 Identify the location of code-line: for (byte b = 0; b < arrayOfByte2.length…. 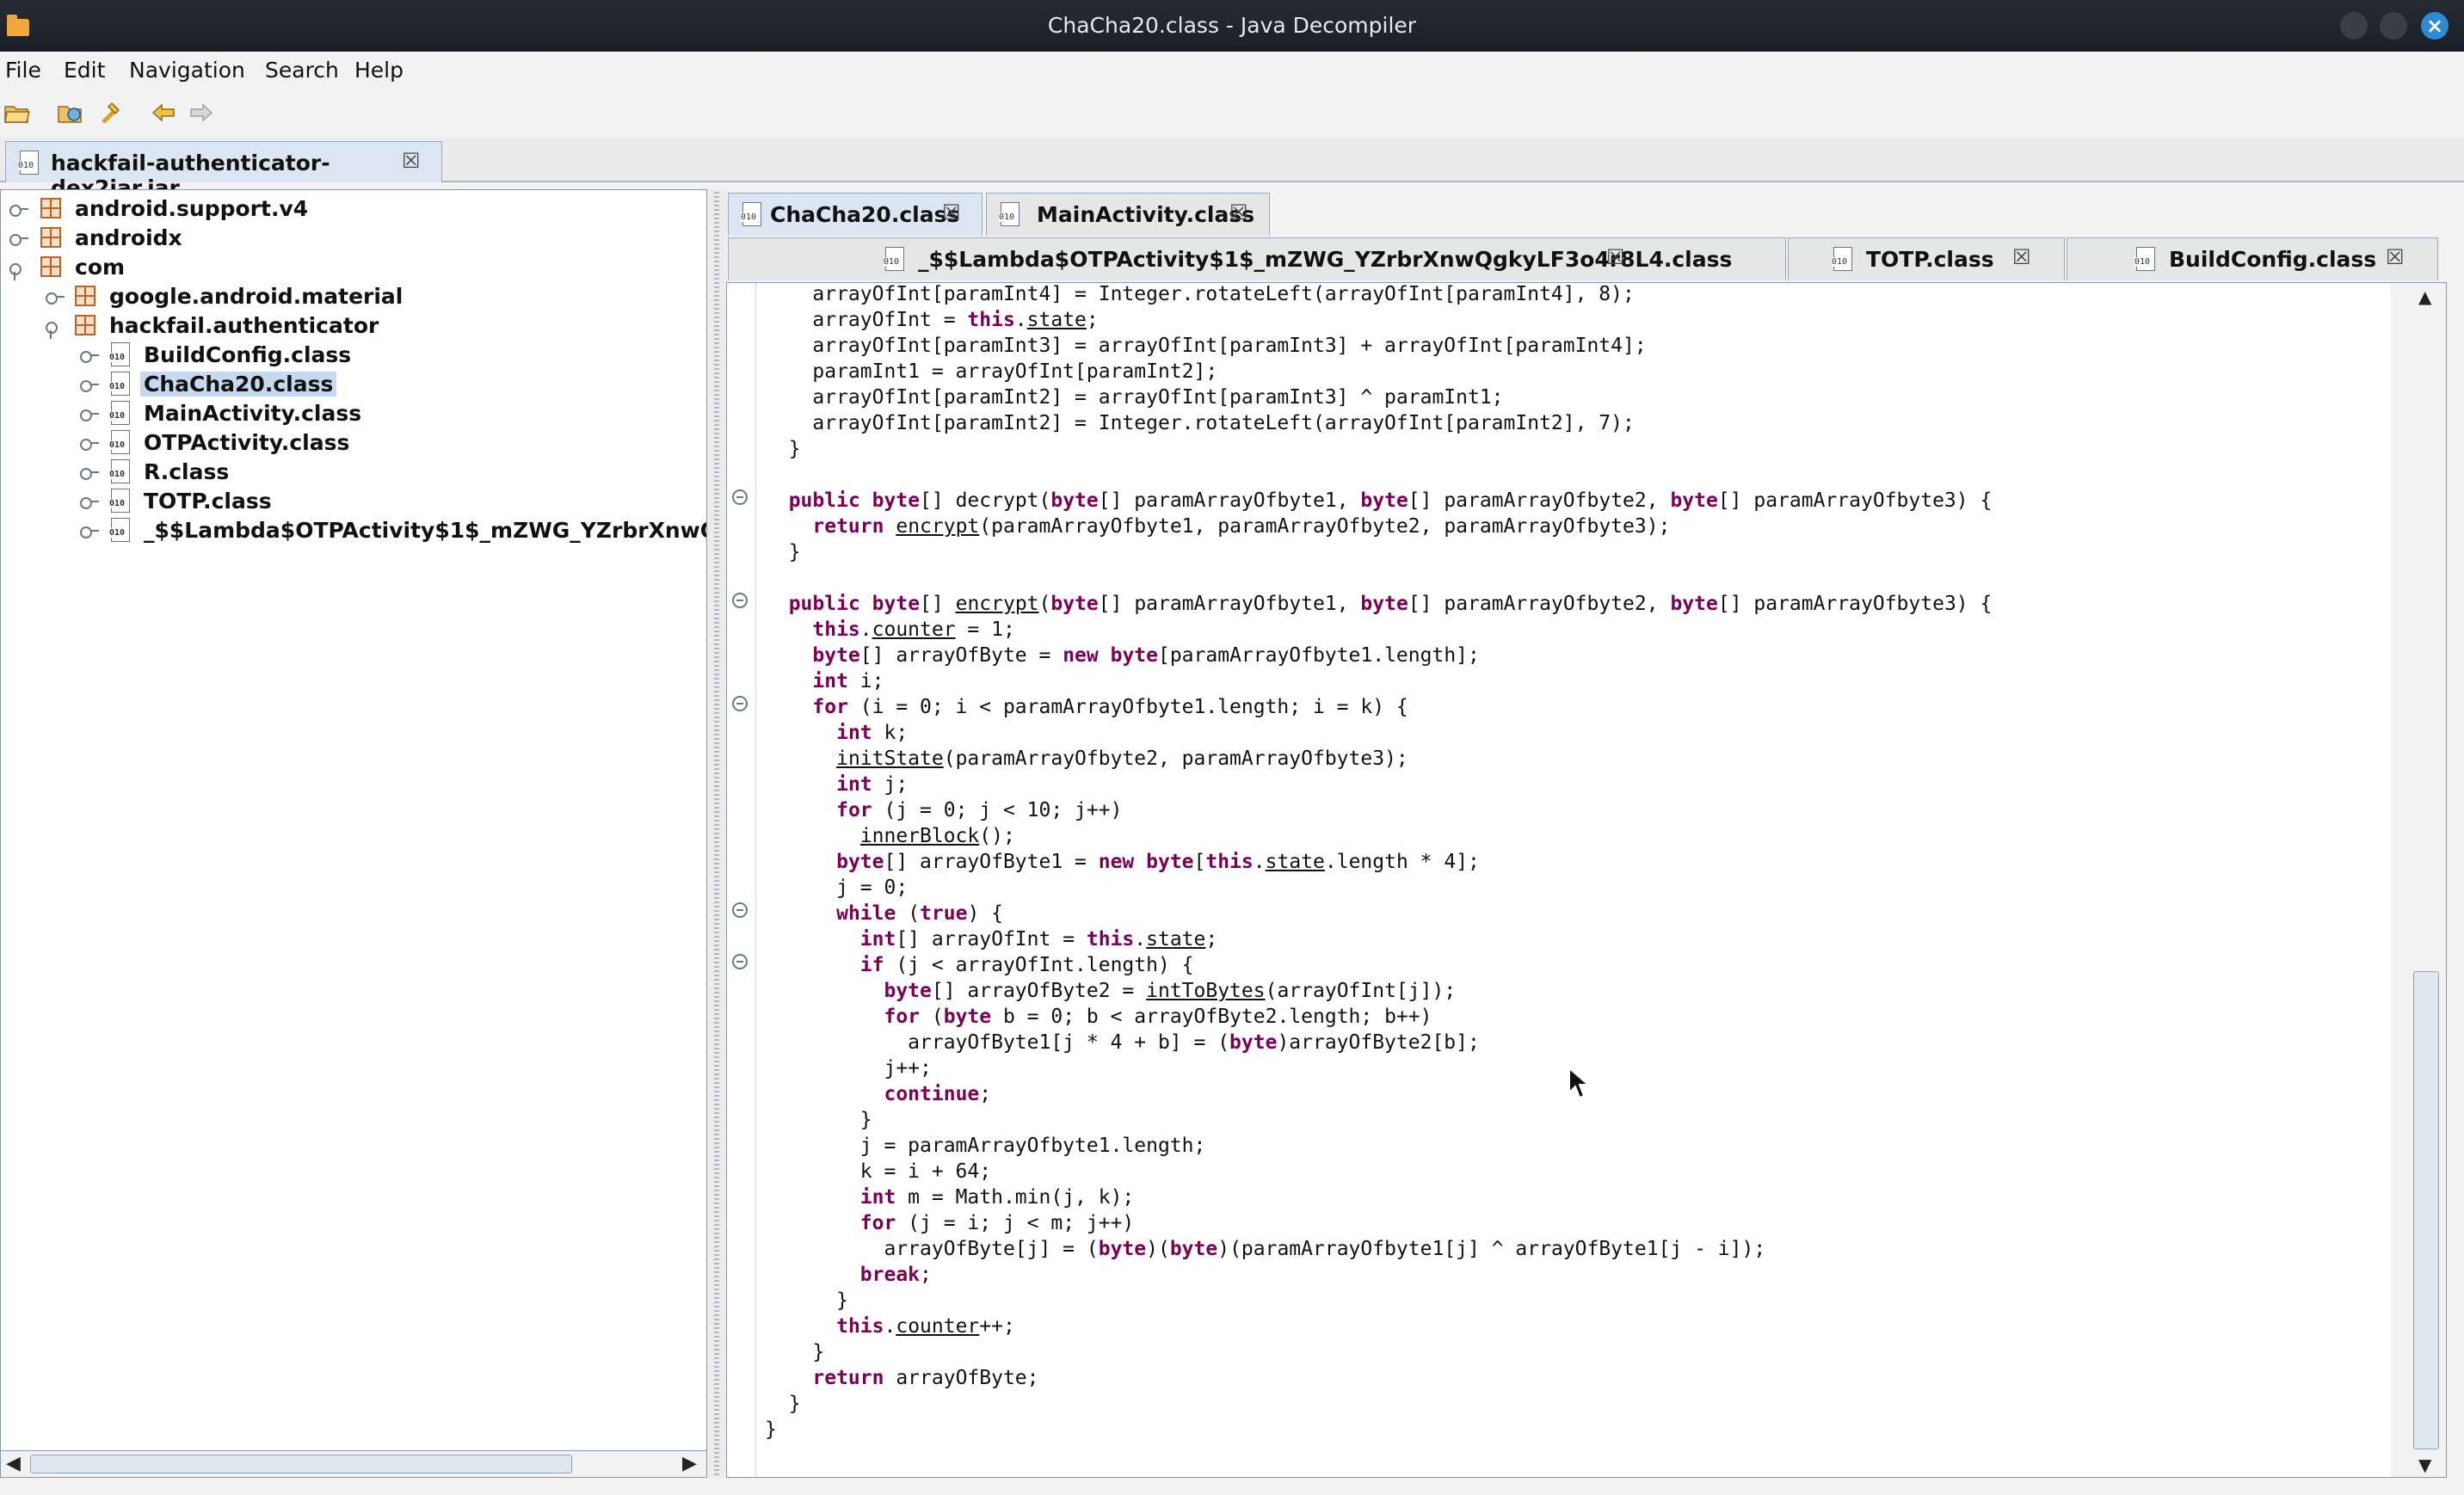
(1158, 1017).